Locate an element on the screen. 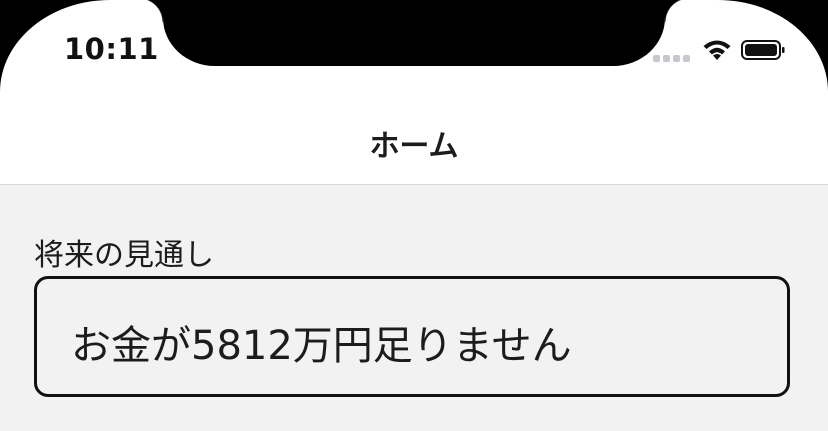 The width and height of the screenshot is (828, 431). device-notch is located at coordinates (414, 33).